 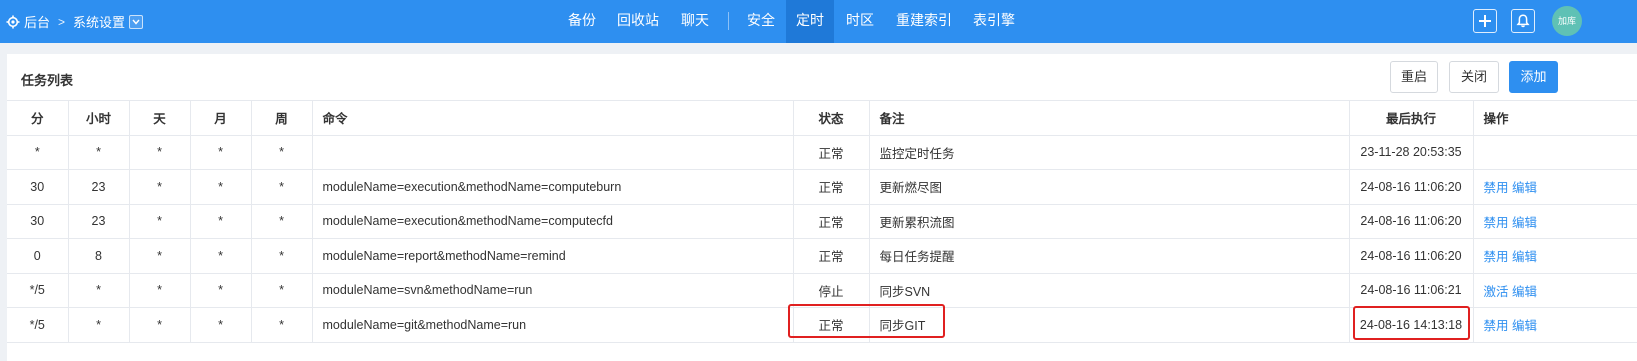 What do you see at coordinates (1555, 290) in the screenshot?
I see `cell-actions: 激活 编辑` at bounding box center [1555, 290].